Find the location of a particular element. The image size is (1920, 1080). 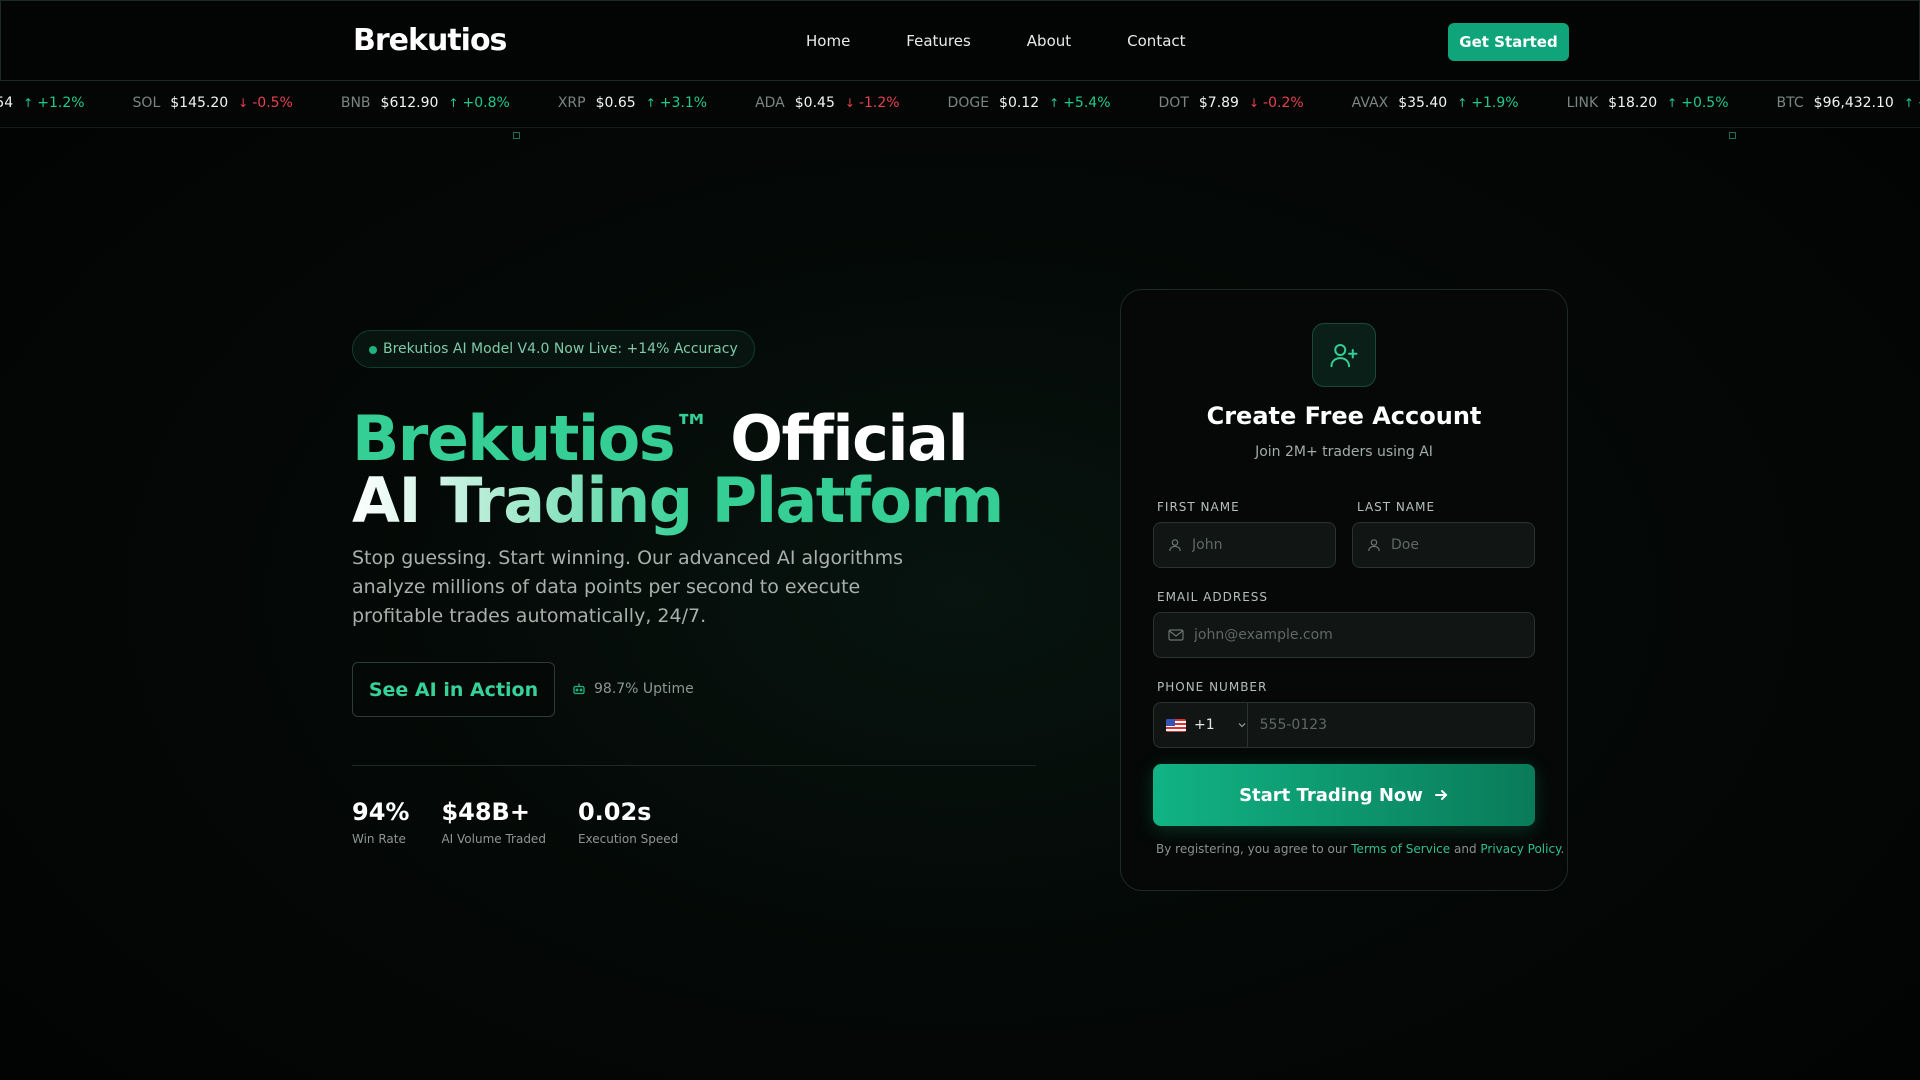

first-name-label: FIRST NAME is located at coordinates (1198, 507).